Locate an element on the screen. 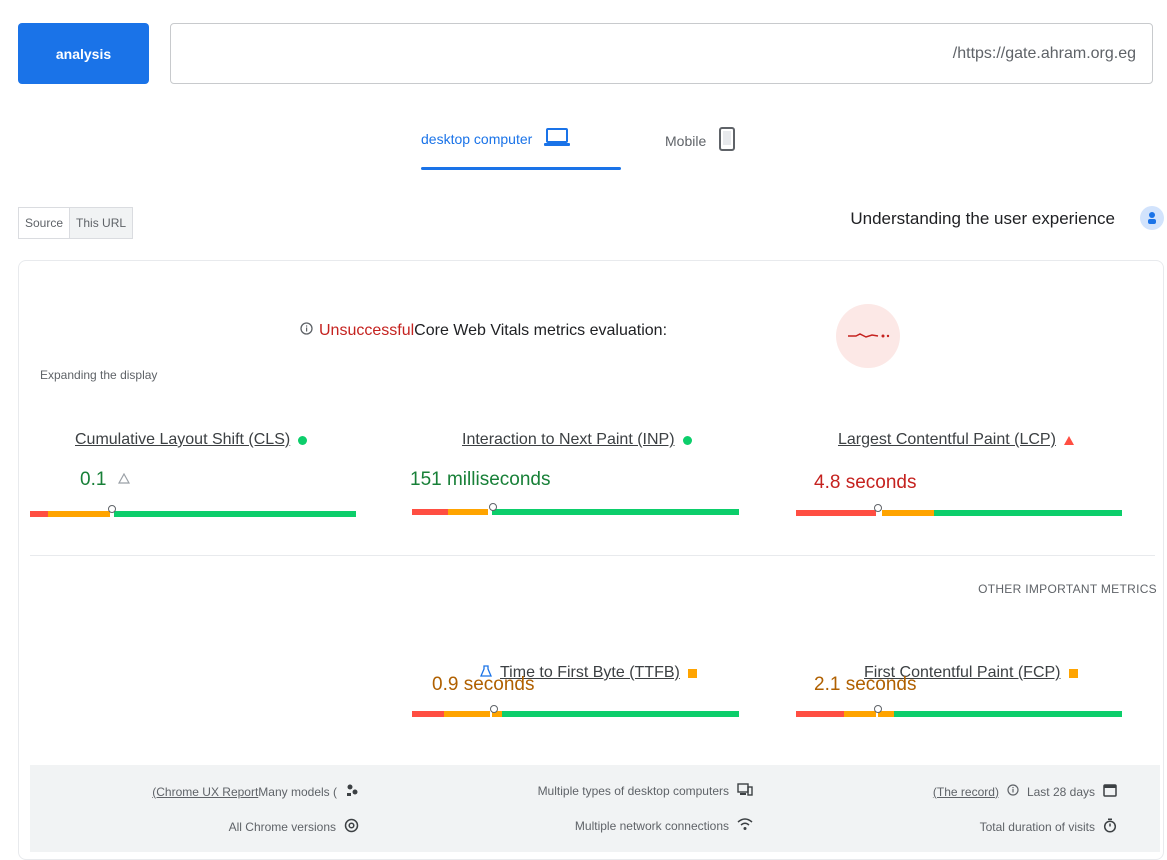  footer-record: (The record) Last 28 days is located at coordinates (1025, 791).